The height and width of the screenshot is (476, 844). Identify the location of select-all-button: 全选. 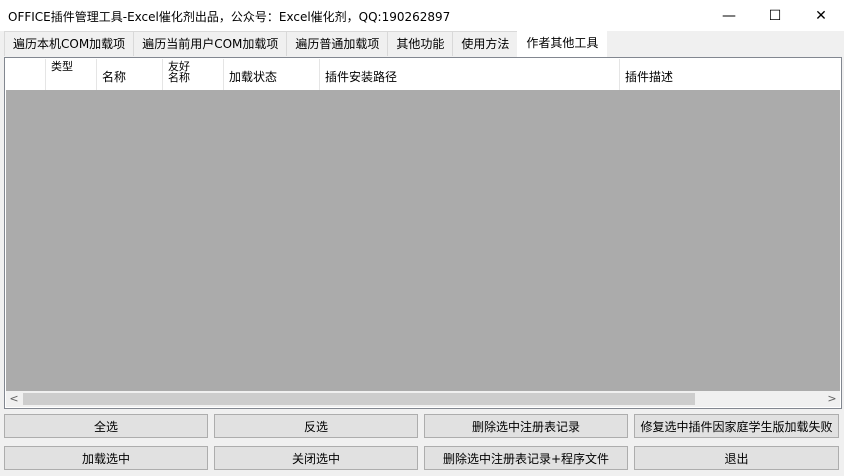
(106, 426).